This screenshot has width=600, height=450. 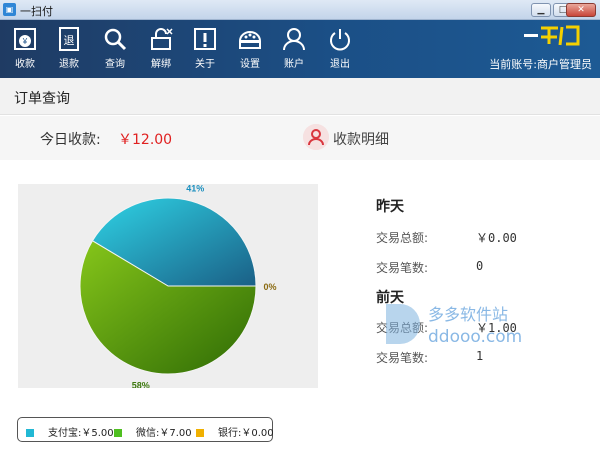 I want to click on power-icon, so click(x=340, y=40).